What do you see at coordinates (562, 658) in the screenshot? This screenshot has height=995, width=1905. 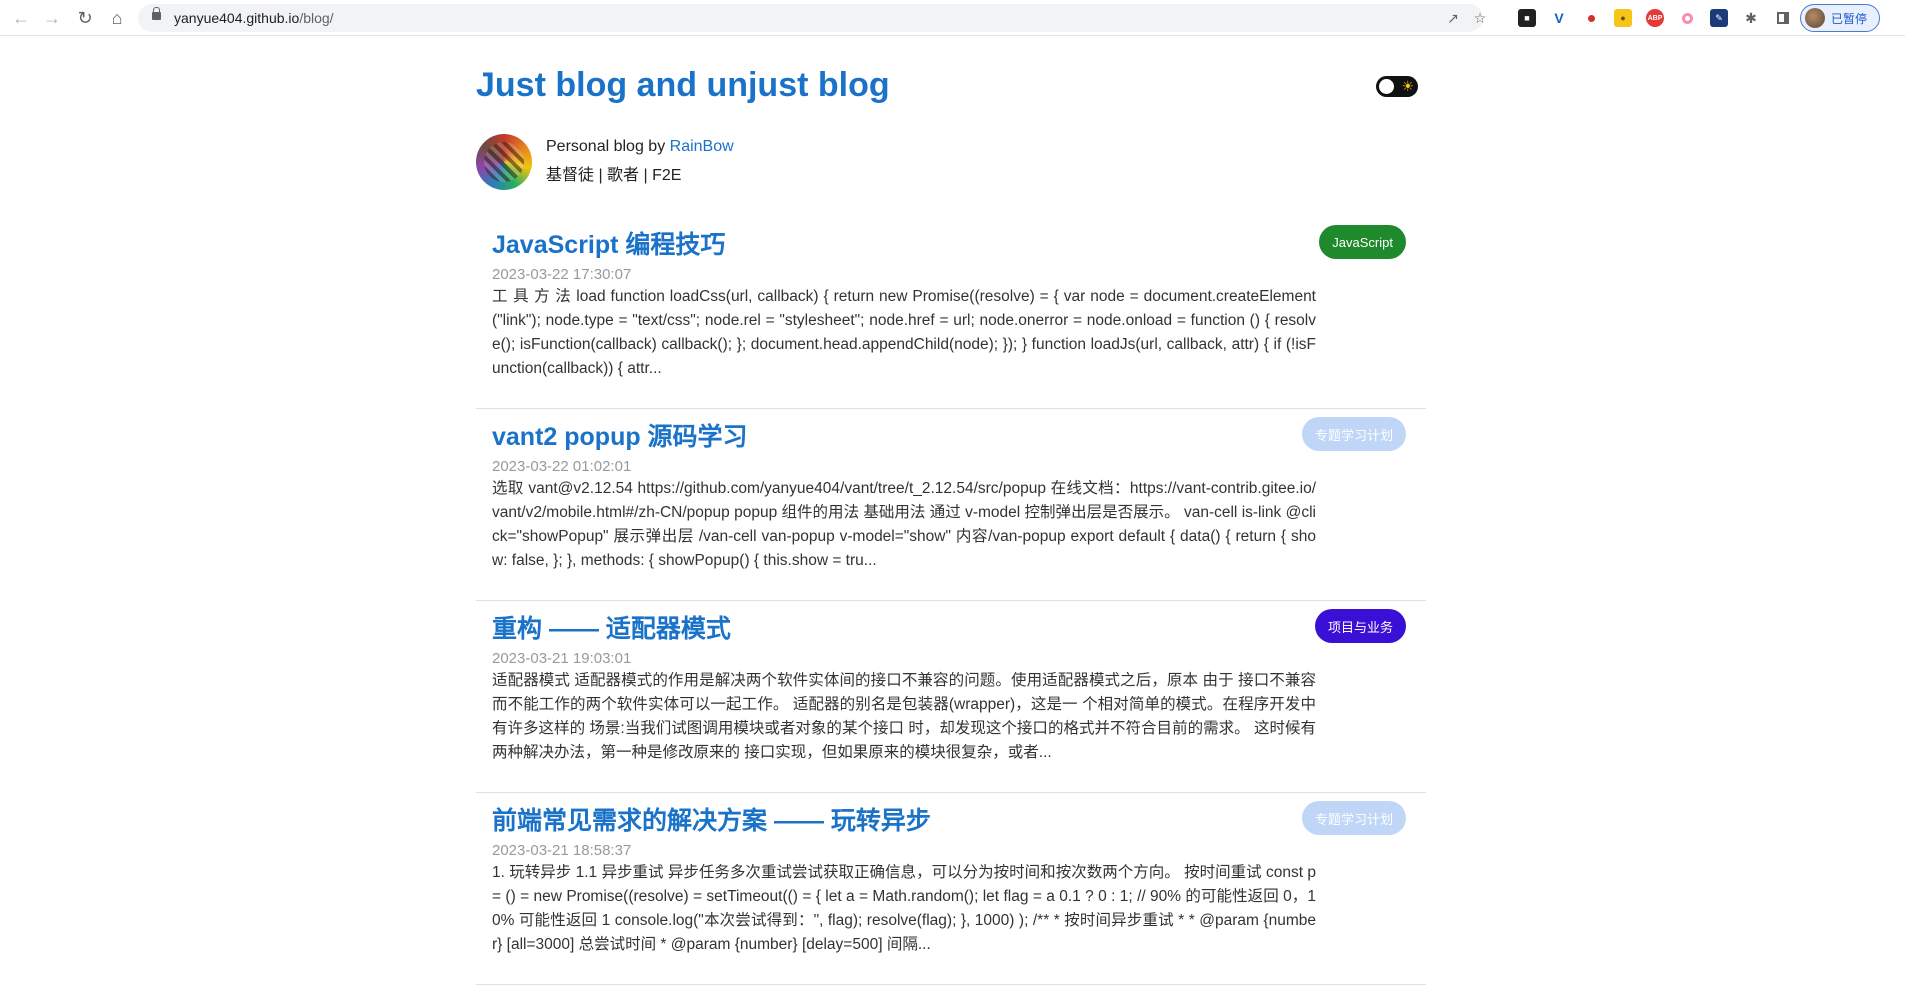 I see `post-date: 2023-03-21 19:03:01` at bounding box center [562, 658].